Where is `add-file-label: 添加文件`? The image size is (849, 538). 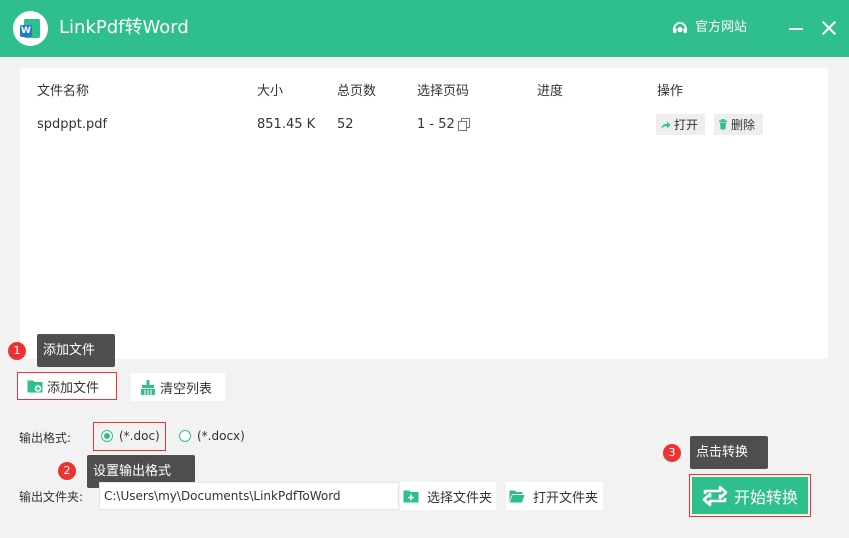 add-file-label: 添加文件 is located at coordinates (73, 388).